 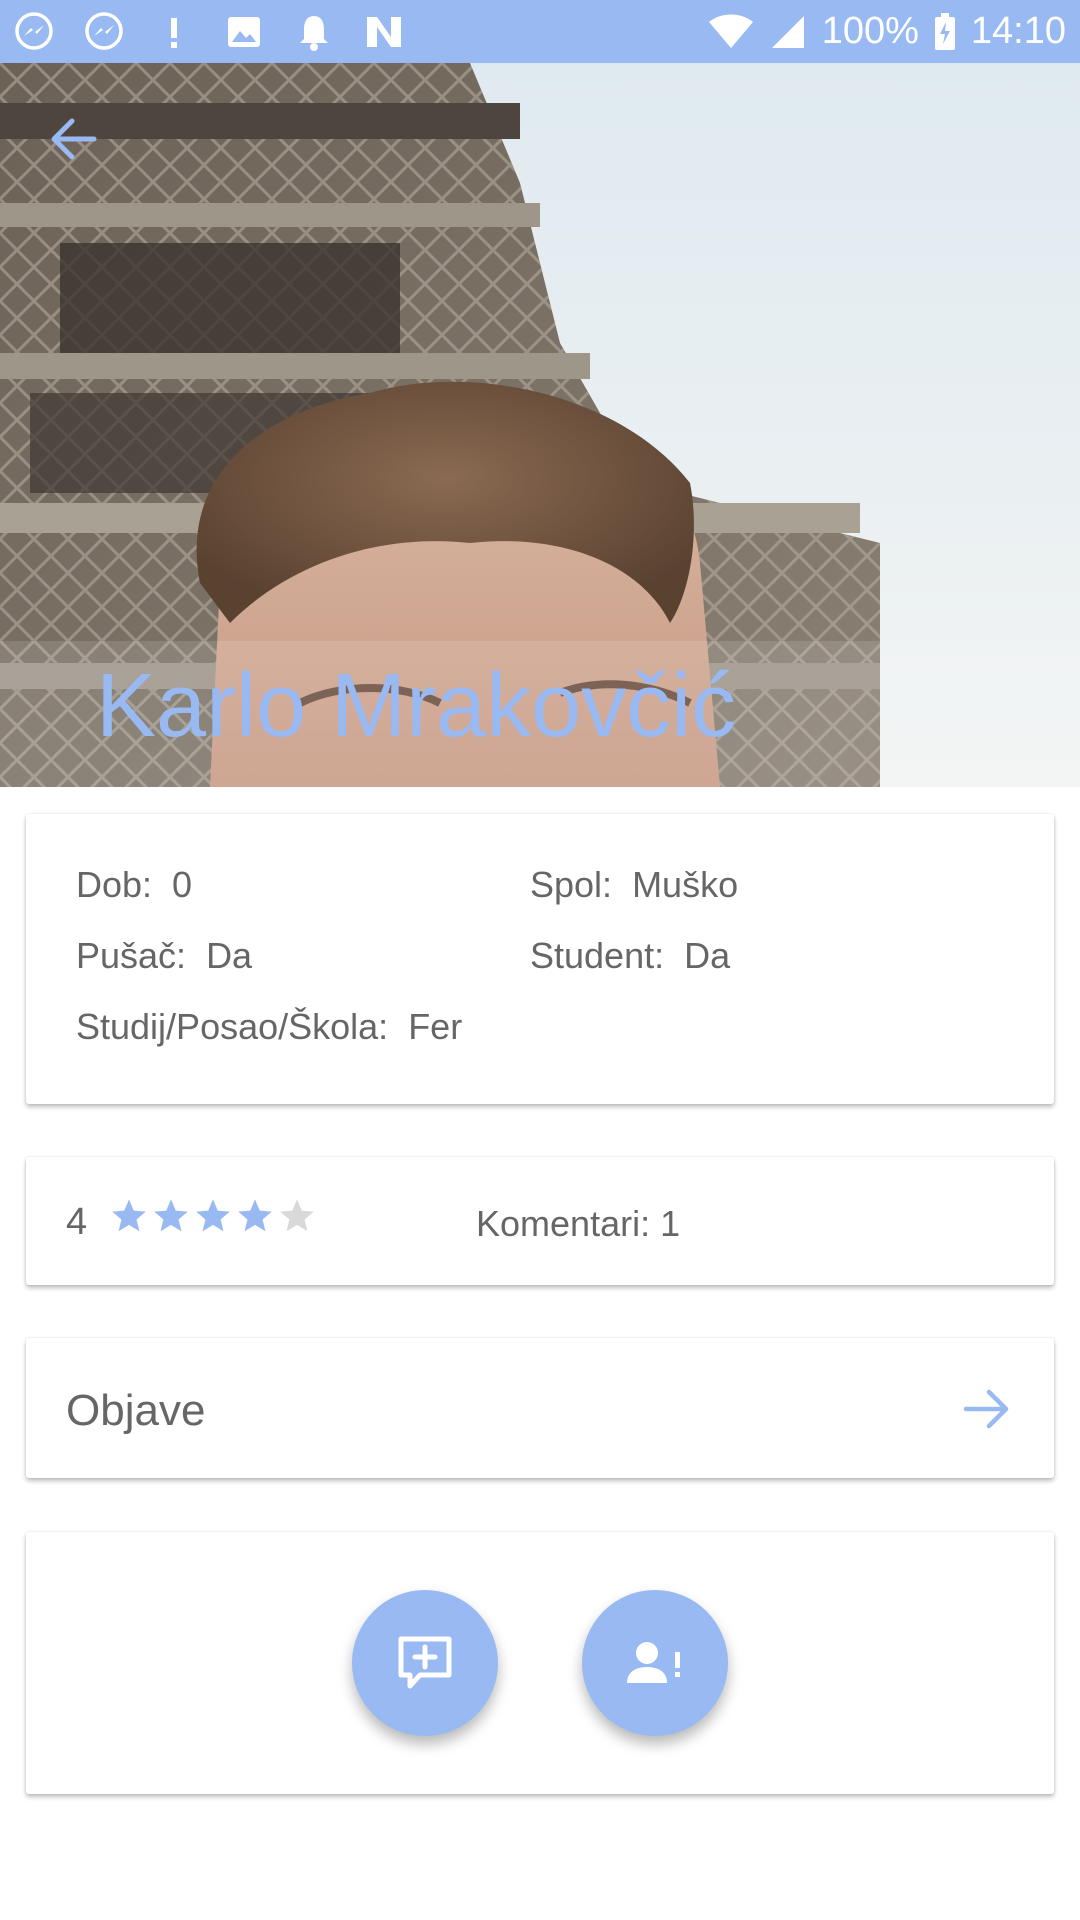 I want to click on clock: 14:10, so click(x=1018, y=31).